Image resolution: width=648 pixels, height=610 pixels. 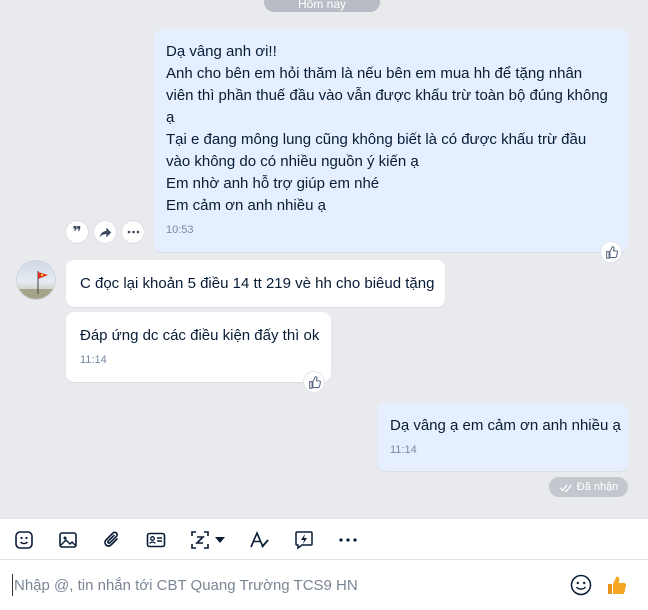 I want to click on delivery-status-label: Đã nhận, so click(x=597, y=487).